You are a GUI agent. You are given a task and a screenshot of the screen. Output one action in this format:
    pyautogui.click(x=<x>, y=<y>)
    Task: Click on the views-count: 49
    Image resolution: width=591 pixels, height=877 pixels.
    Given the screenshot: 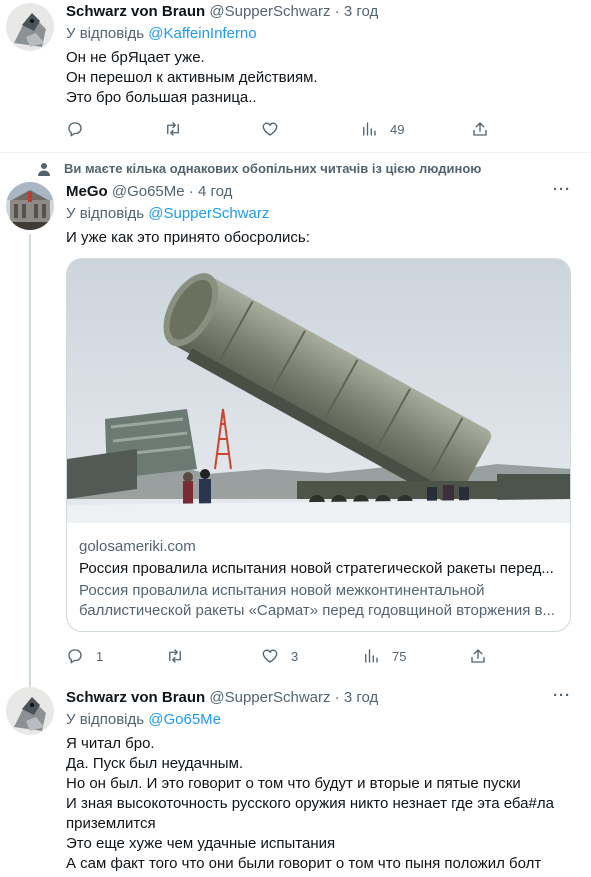 What is the action you would take?
    pyautogui.click(x=397, y=129)
    